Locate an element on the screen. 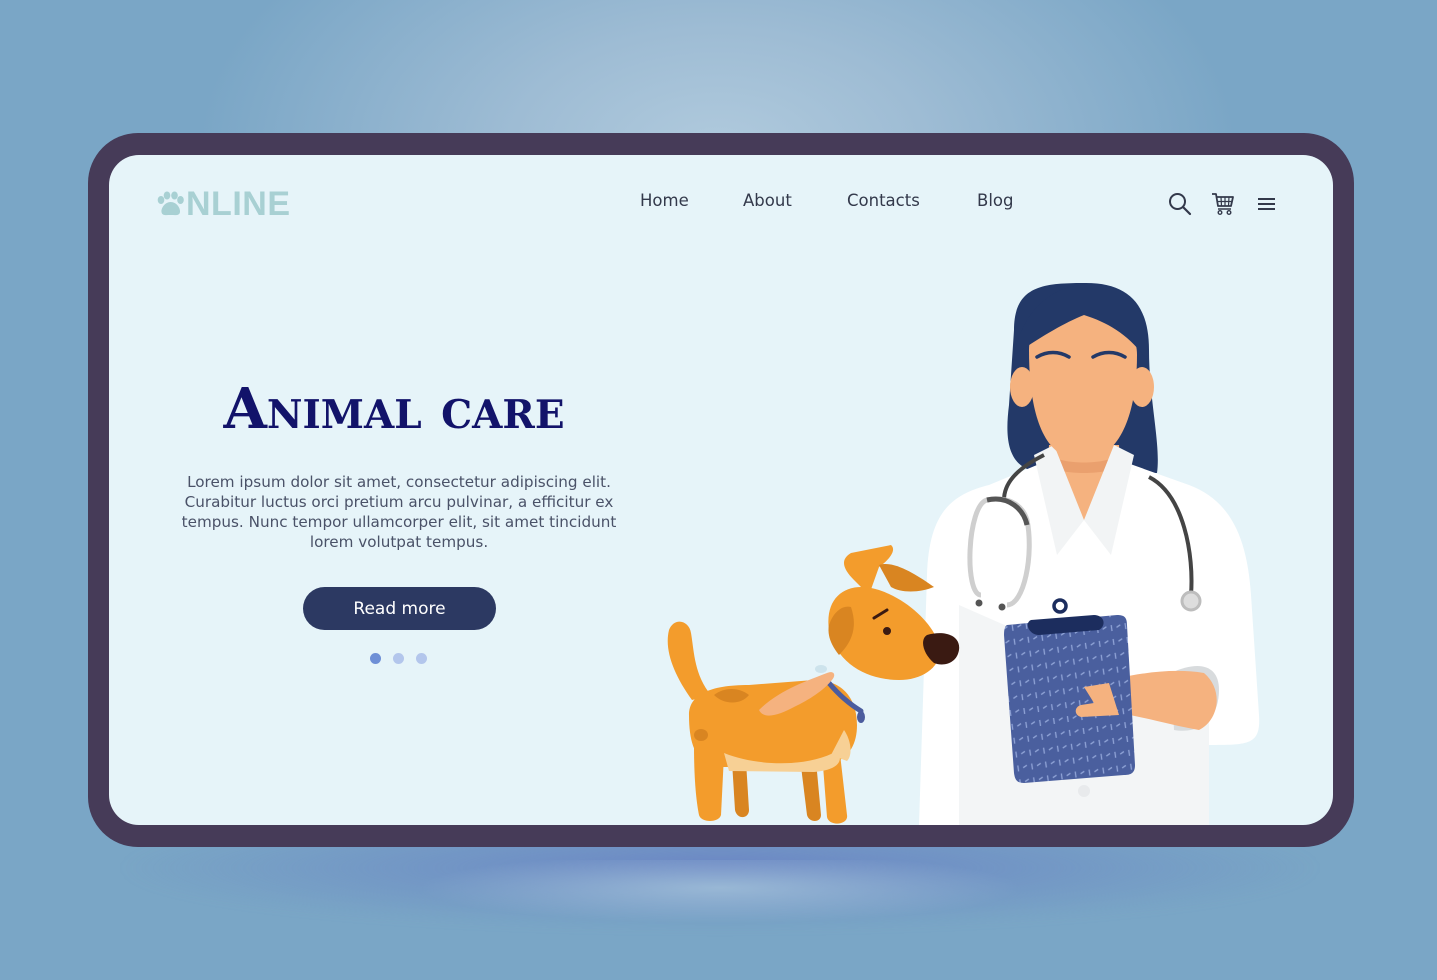 The height and width of the screenshot is (980, 1437). hero-title: Animal care is located at coordinates (394, 409).